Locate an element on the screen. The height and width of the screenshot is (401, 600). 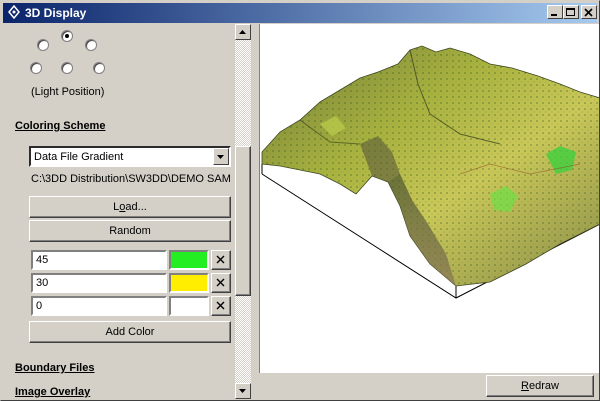
arrow-up-icon is located at coordinates (242, 32).